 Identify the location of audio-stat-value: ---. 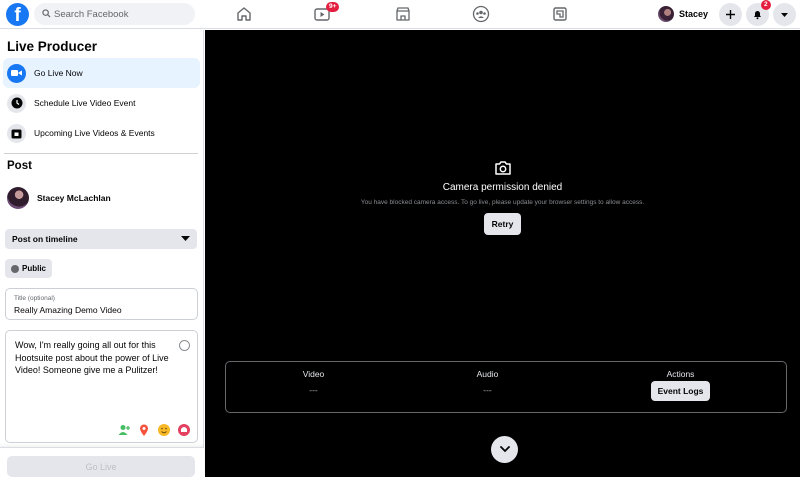
(487, 390).